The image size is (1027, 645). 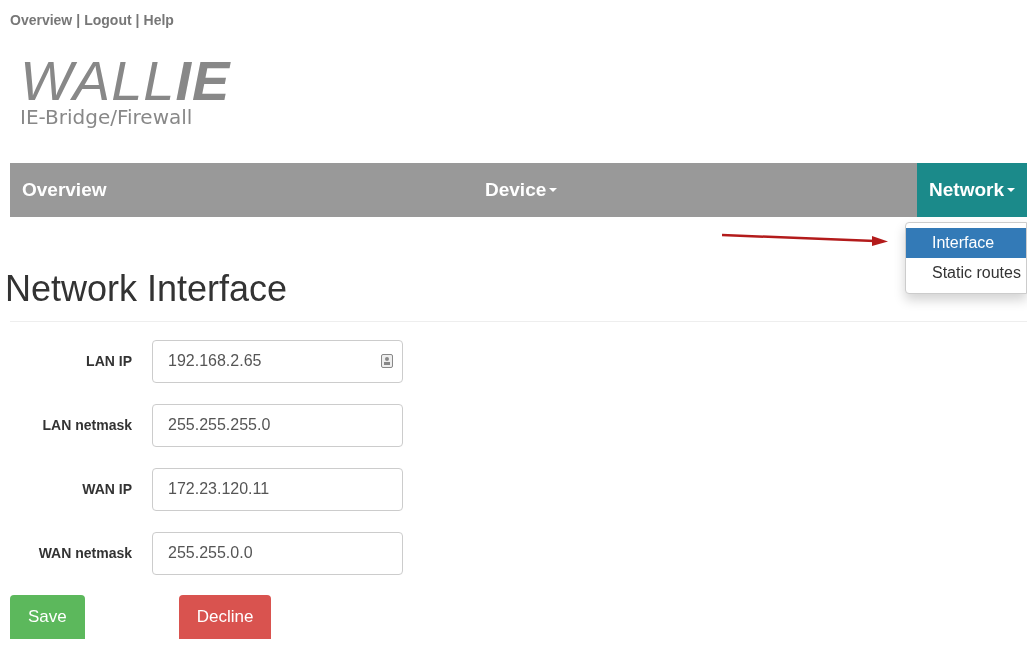 What do you see at coordinates (695, 190) in the screenshot?
I see `nav-item: Device` at bounding box center [695, 190].